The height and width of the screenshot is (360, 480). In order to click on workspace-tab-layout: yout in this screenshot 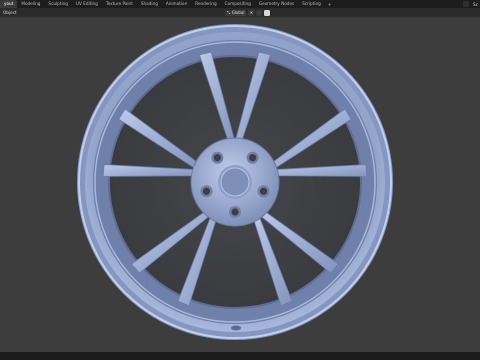, I will do `click(9, 4)`.